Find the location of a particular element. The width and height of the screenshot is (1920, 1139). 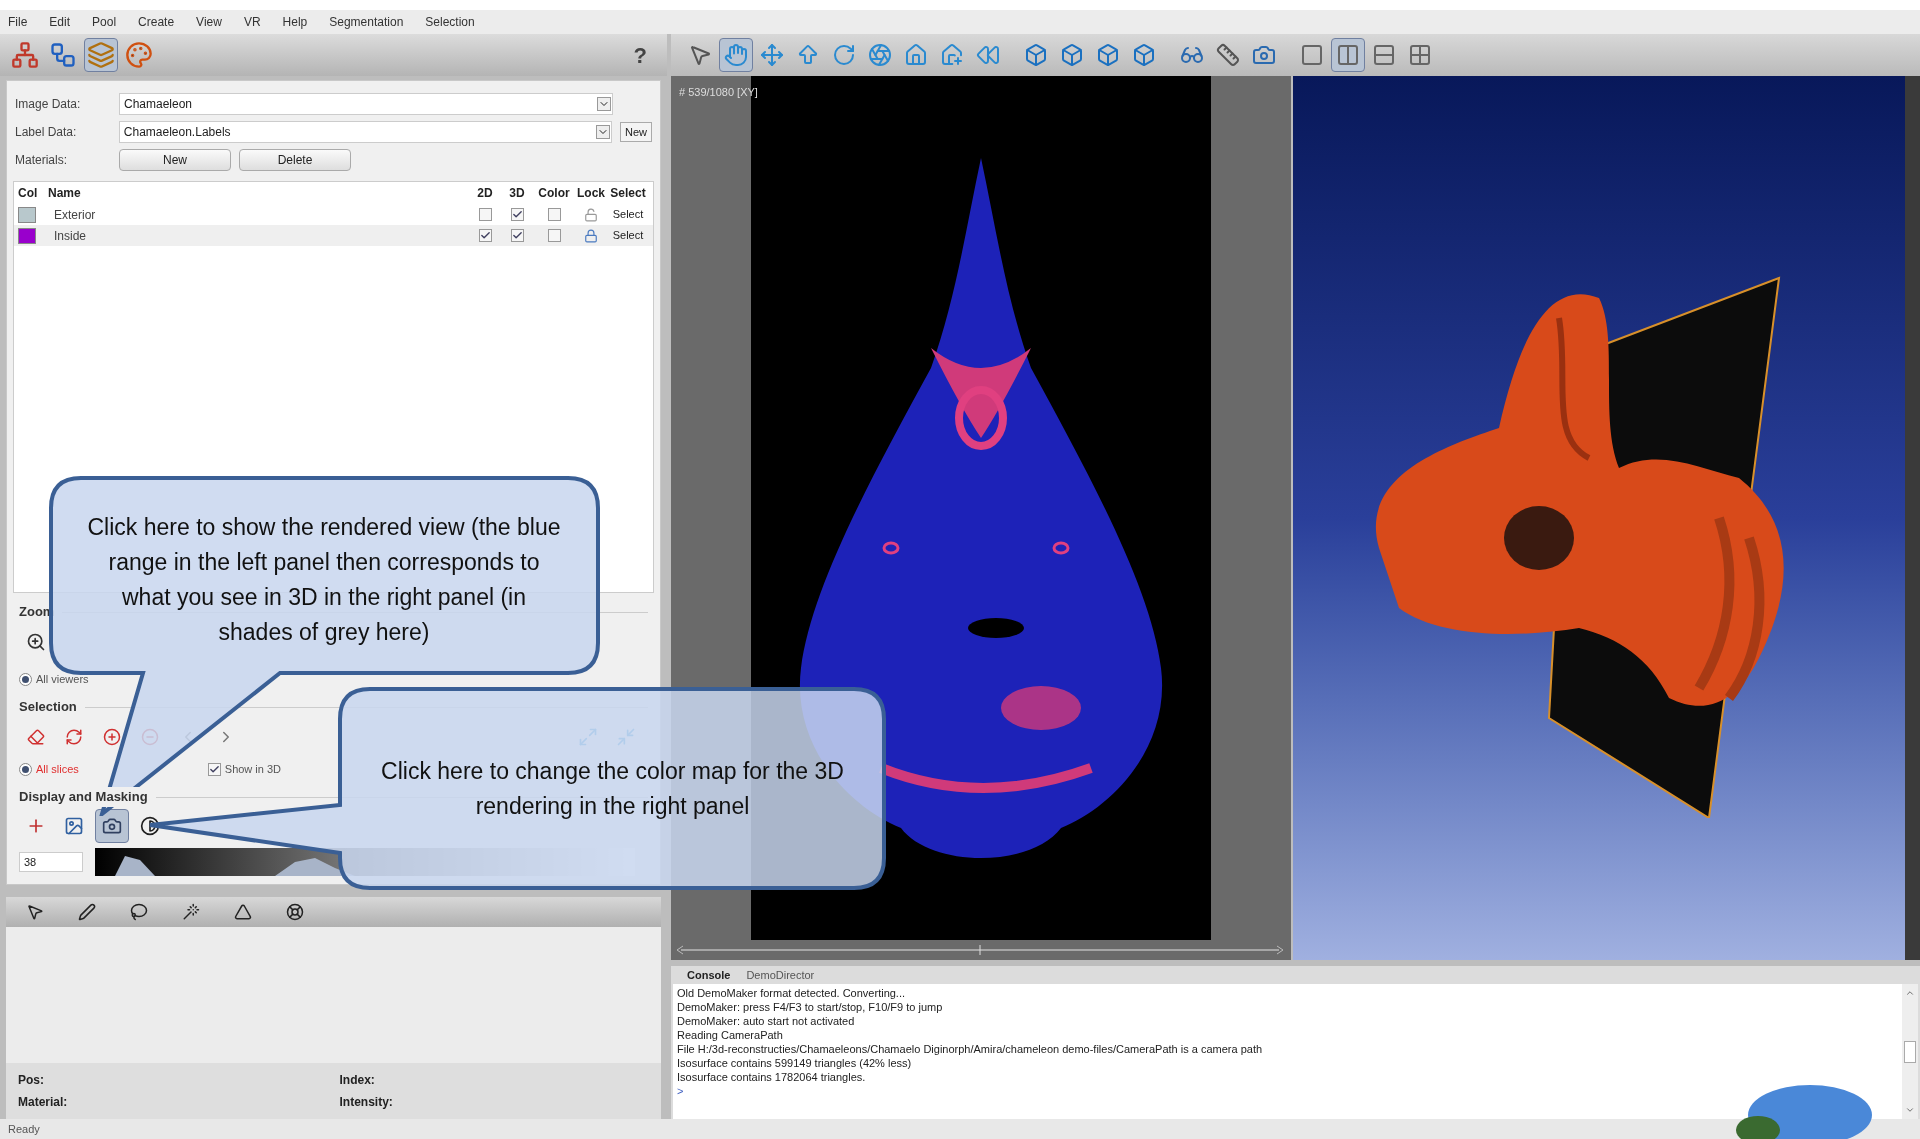

layers-button is located at coordinates (101, 55).